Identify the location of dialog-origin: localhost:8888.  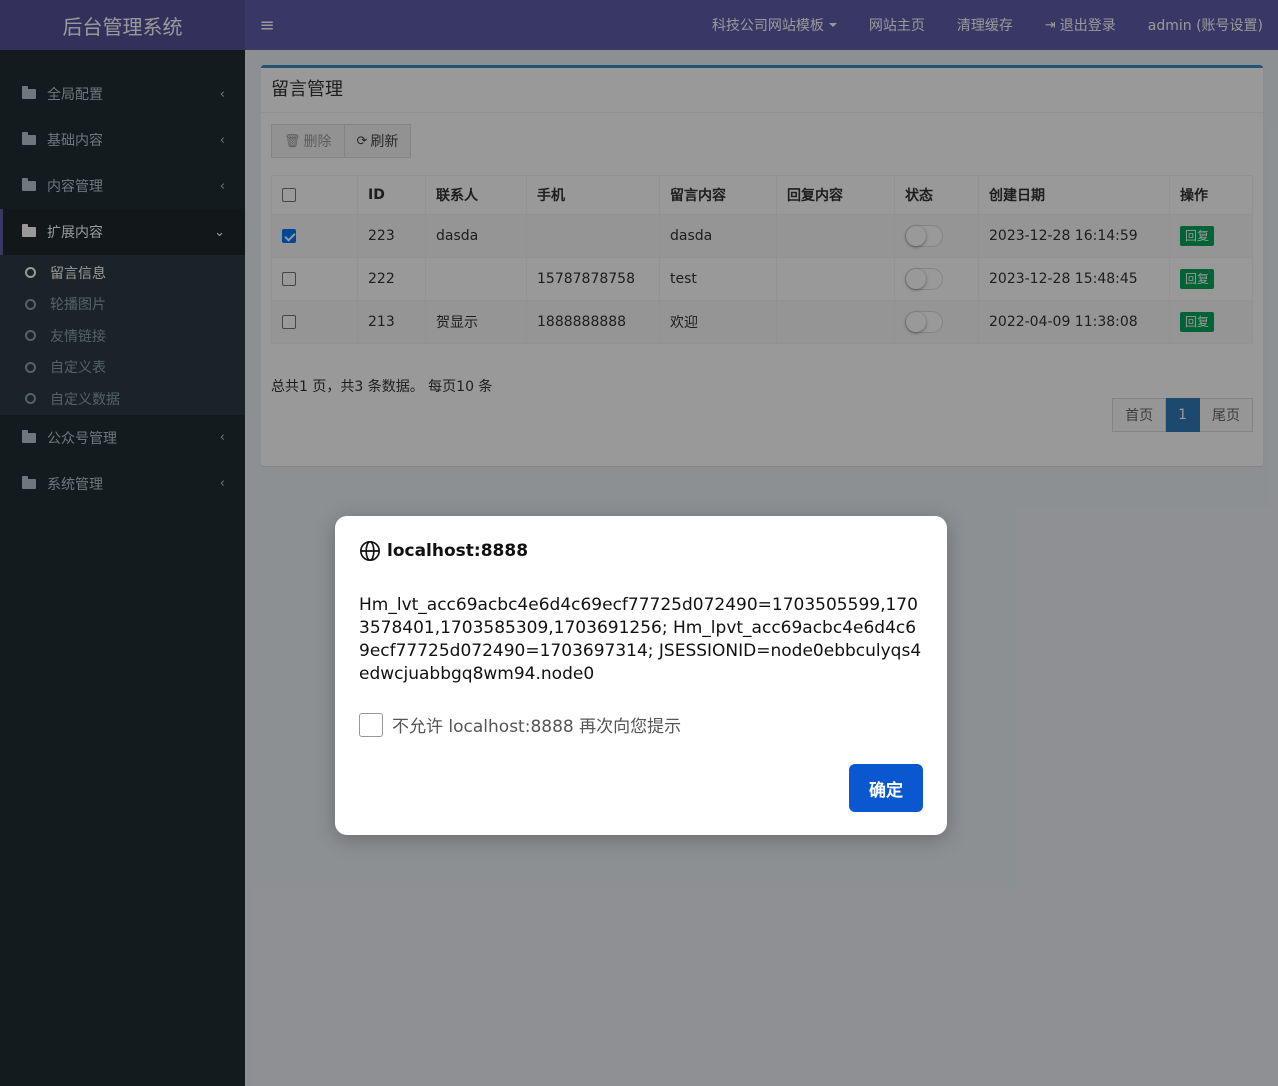
(458, 551).